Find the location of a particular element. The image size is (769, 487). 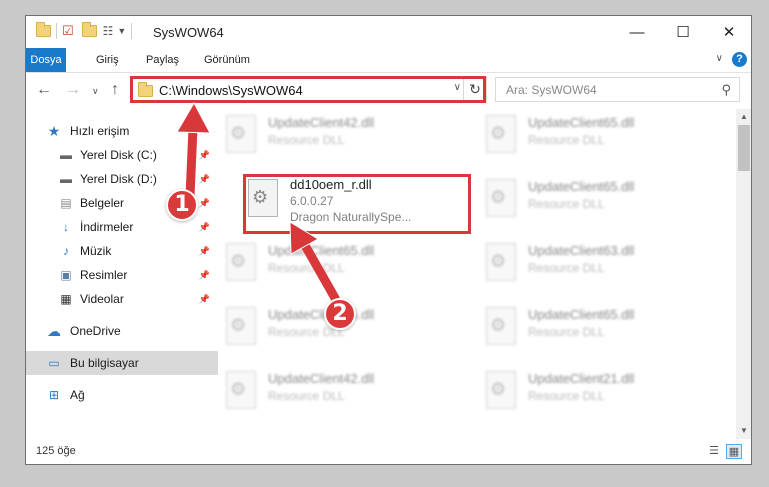

tab-file: Dosya is located at coordinates (46, 60).